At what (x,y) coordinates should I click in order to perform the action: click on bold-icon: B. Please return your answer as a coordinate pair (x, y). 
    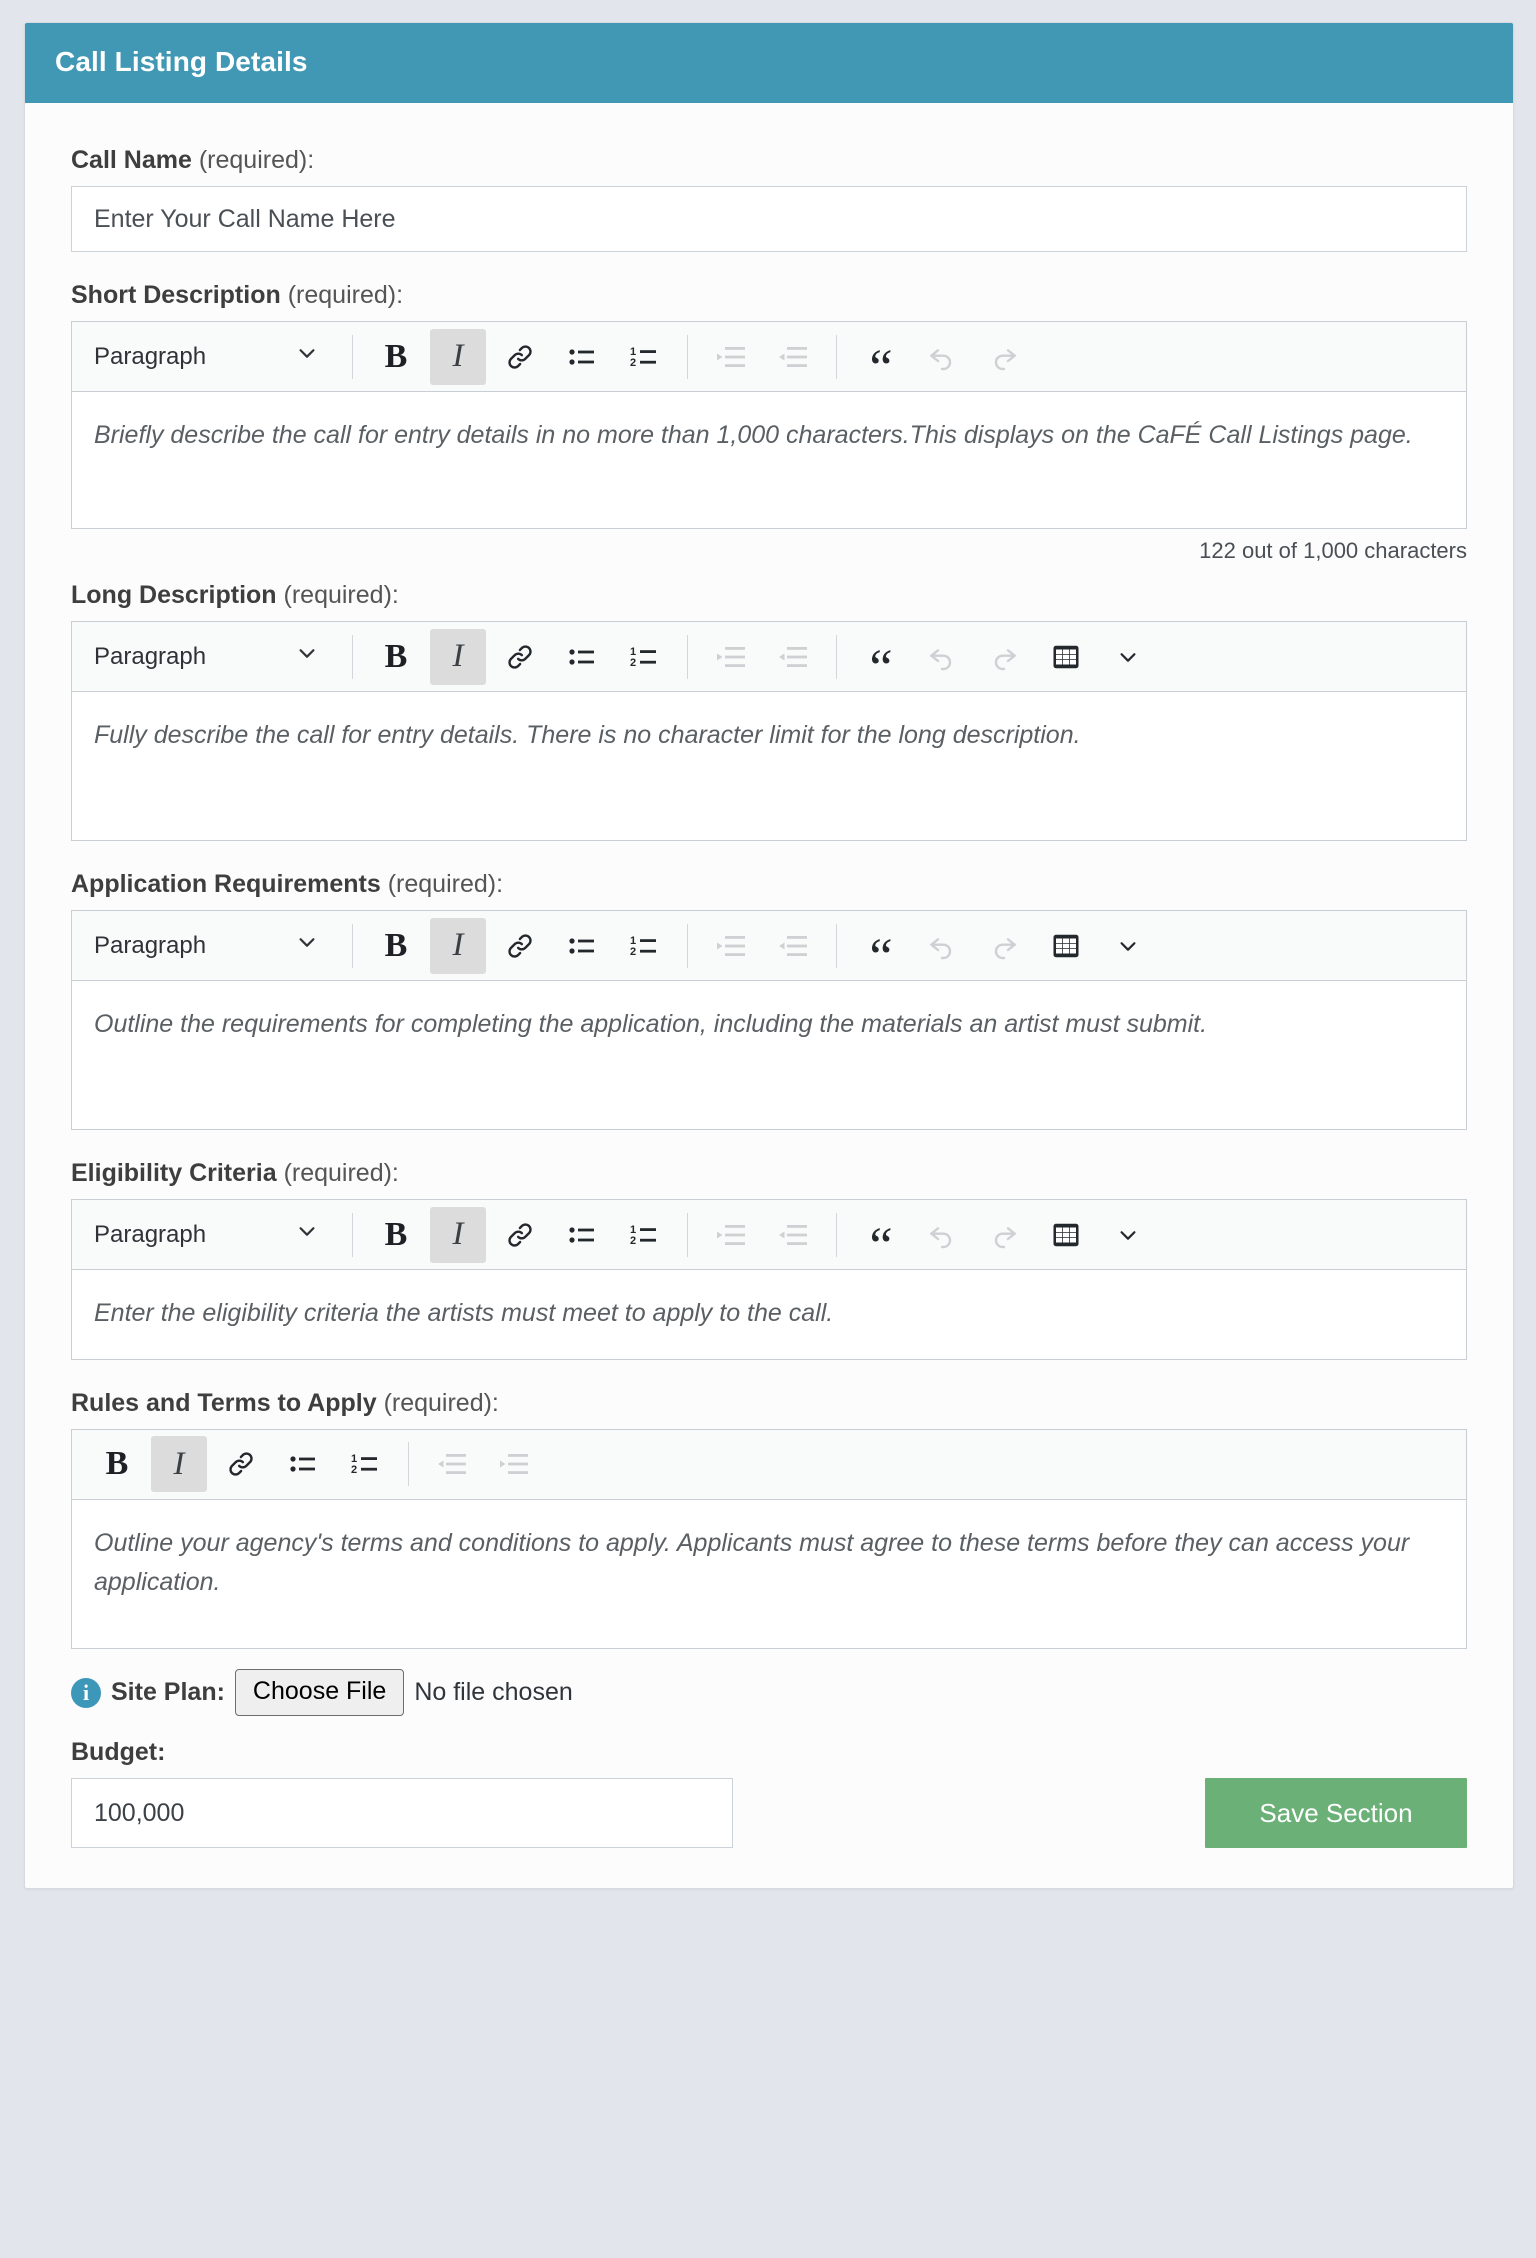
    Looking at the image, I should click on (396, 1234).